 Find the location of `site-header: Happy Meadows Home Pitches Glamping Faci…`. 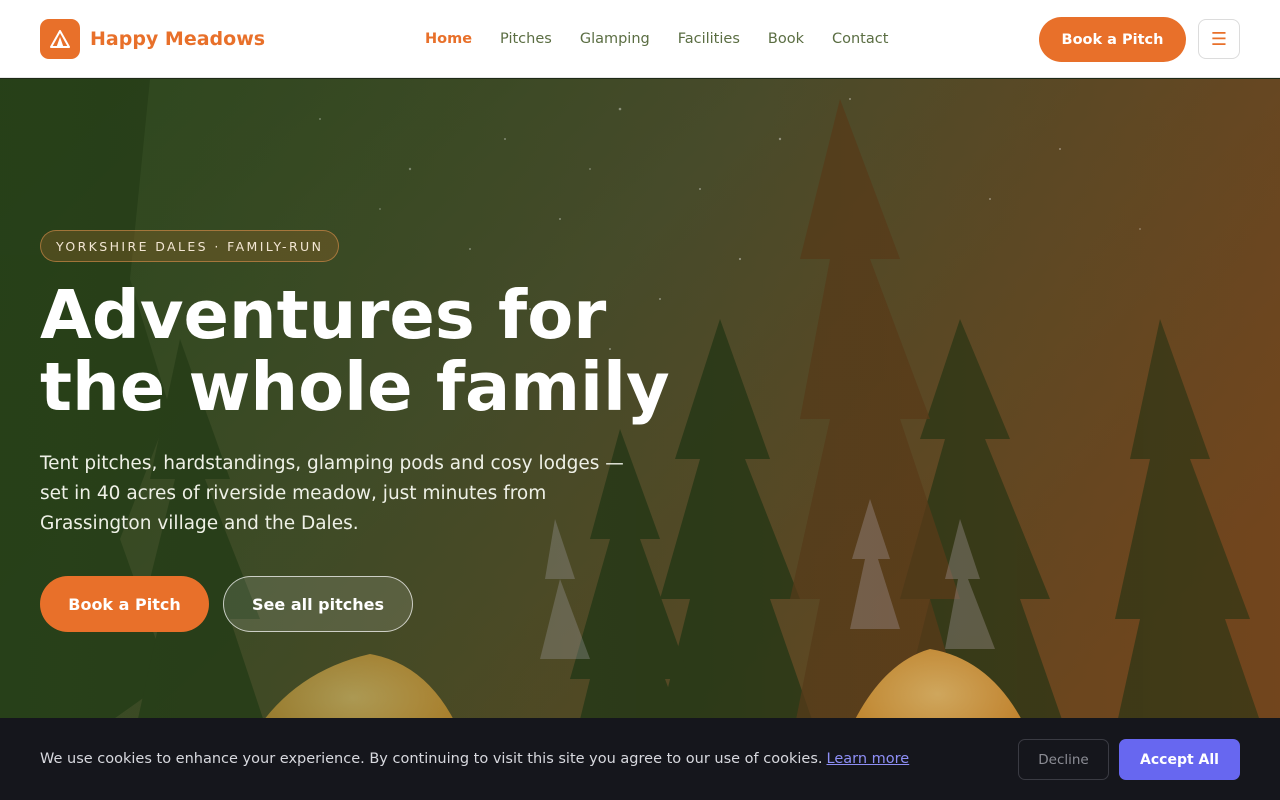

site-header: Happy Meadows Home Pitches Glamping Faci… is located at coordinates (640, 39).